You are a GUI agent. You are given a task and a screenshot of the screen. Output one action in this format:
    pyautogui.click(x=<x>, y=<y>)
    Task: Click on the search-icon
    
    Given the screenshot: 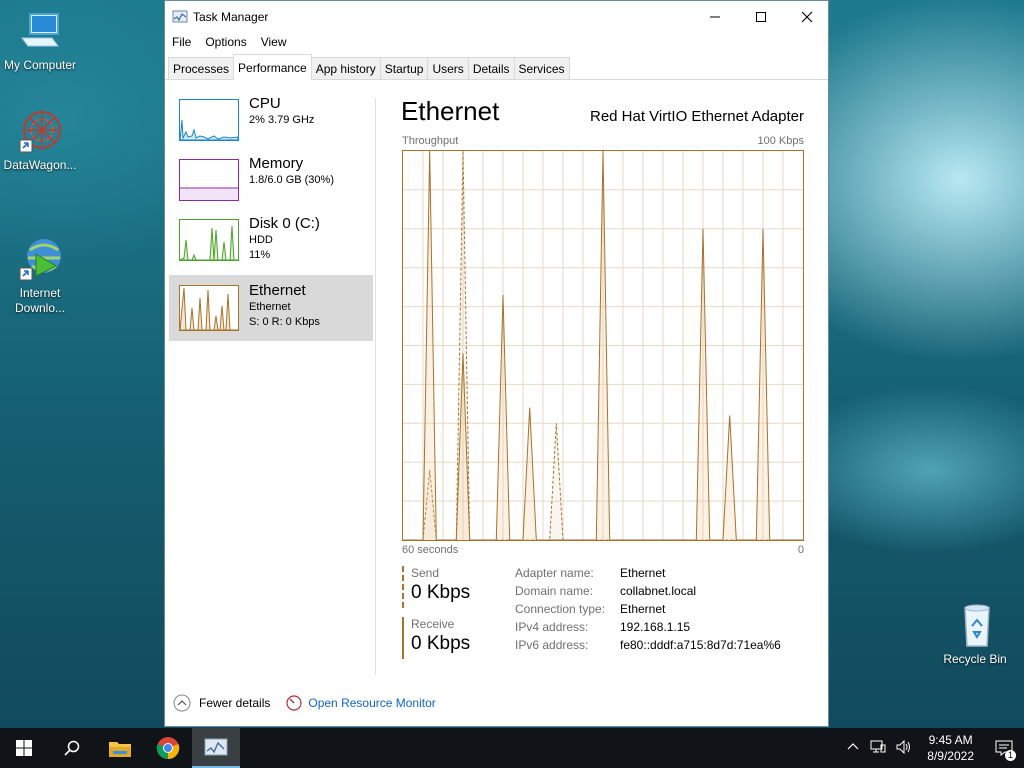 What is the action you would take?
    pyautogui.click(x=72, y=748)
    